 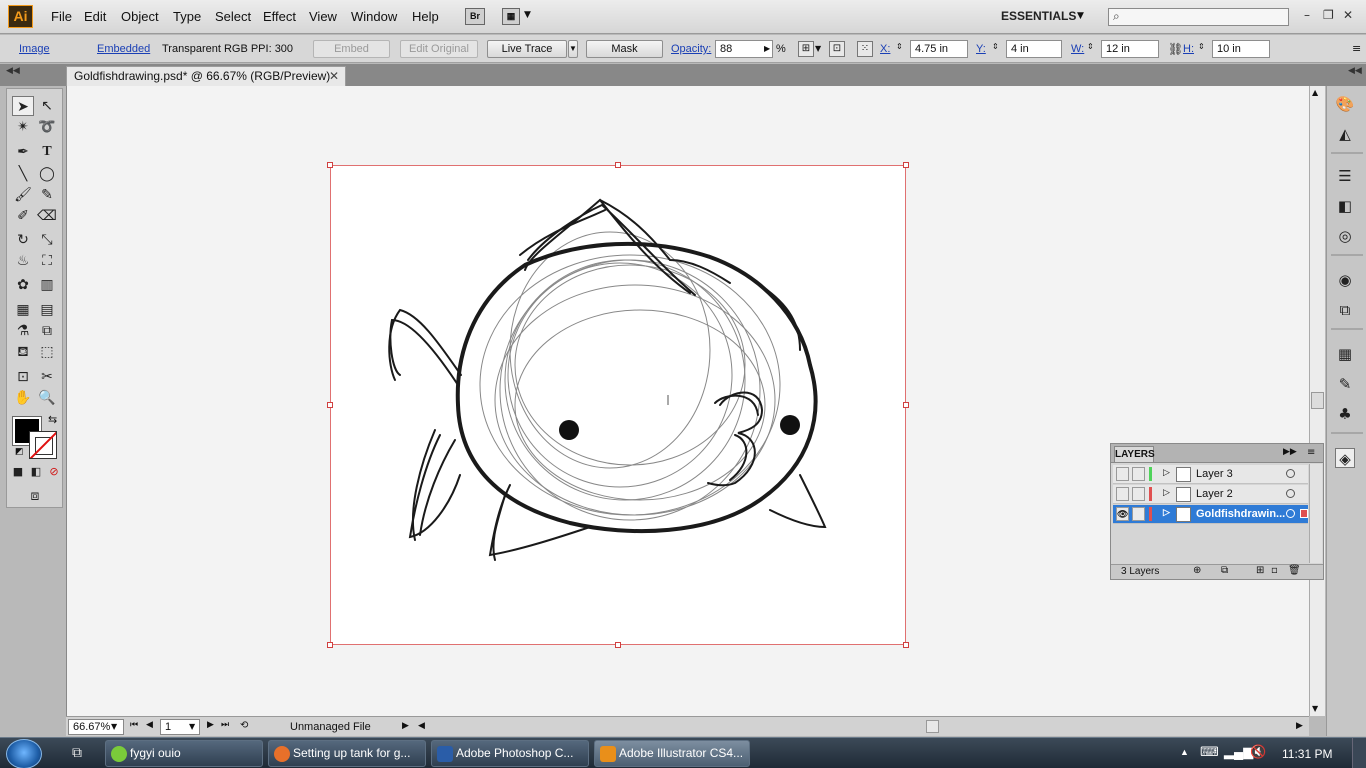 I want to click on layer-name: Layer 2, so click(x=1214, y=494).